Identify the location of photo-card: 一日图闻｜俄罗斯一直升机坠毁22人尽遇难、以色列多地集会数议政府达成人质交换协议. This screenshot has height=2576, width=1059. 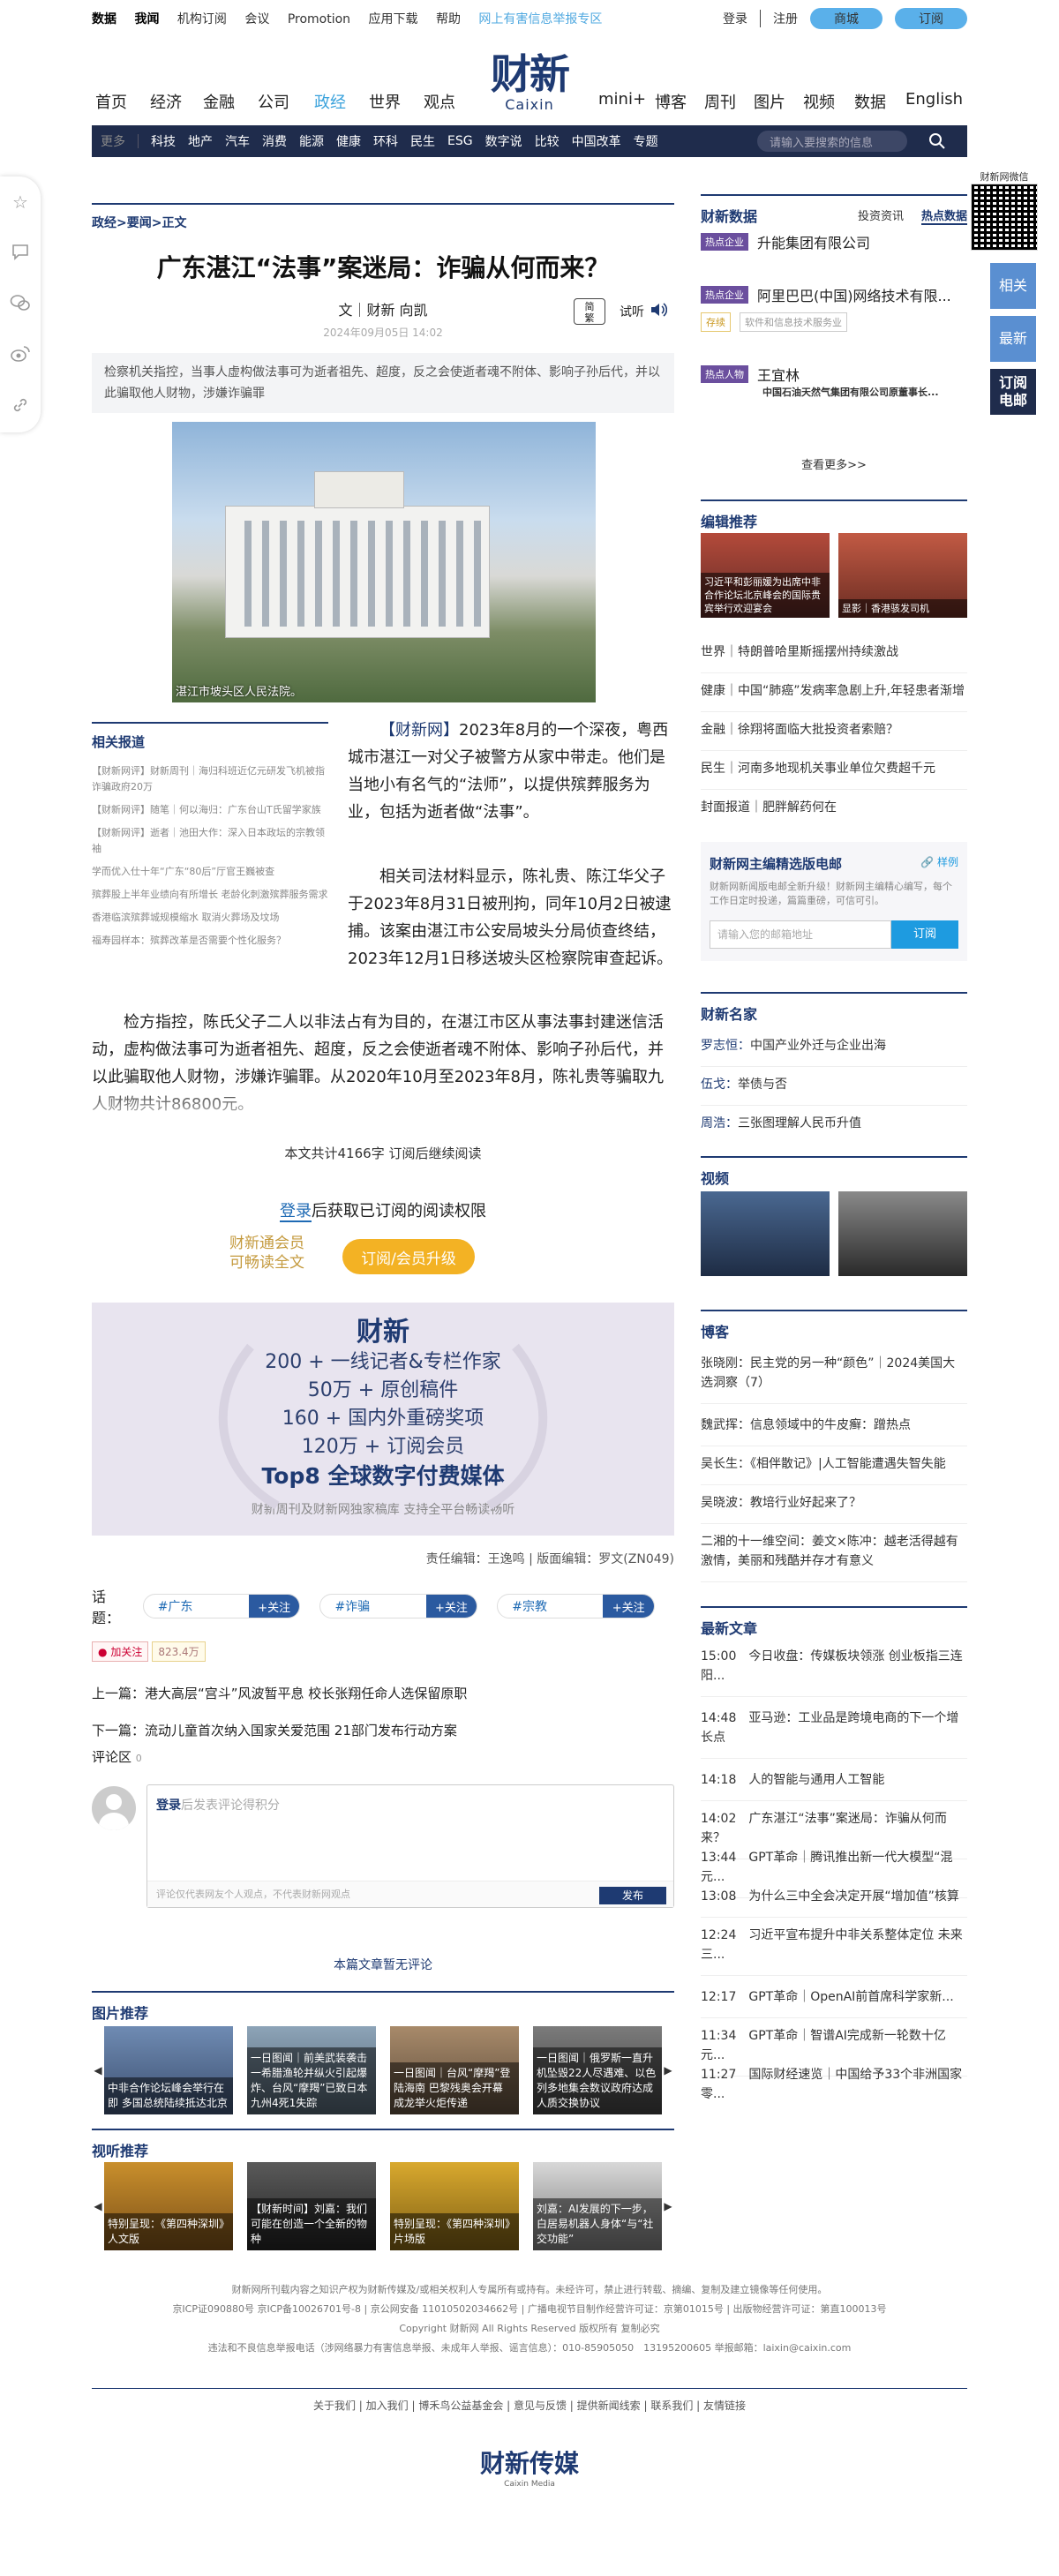
(597, 2070).